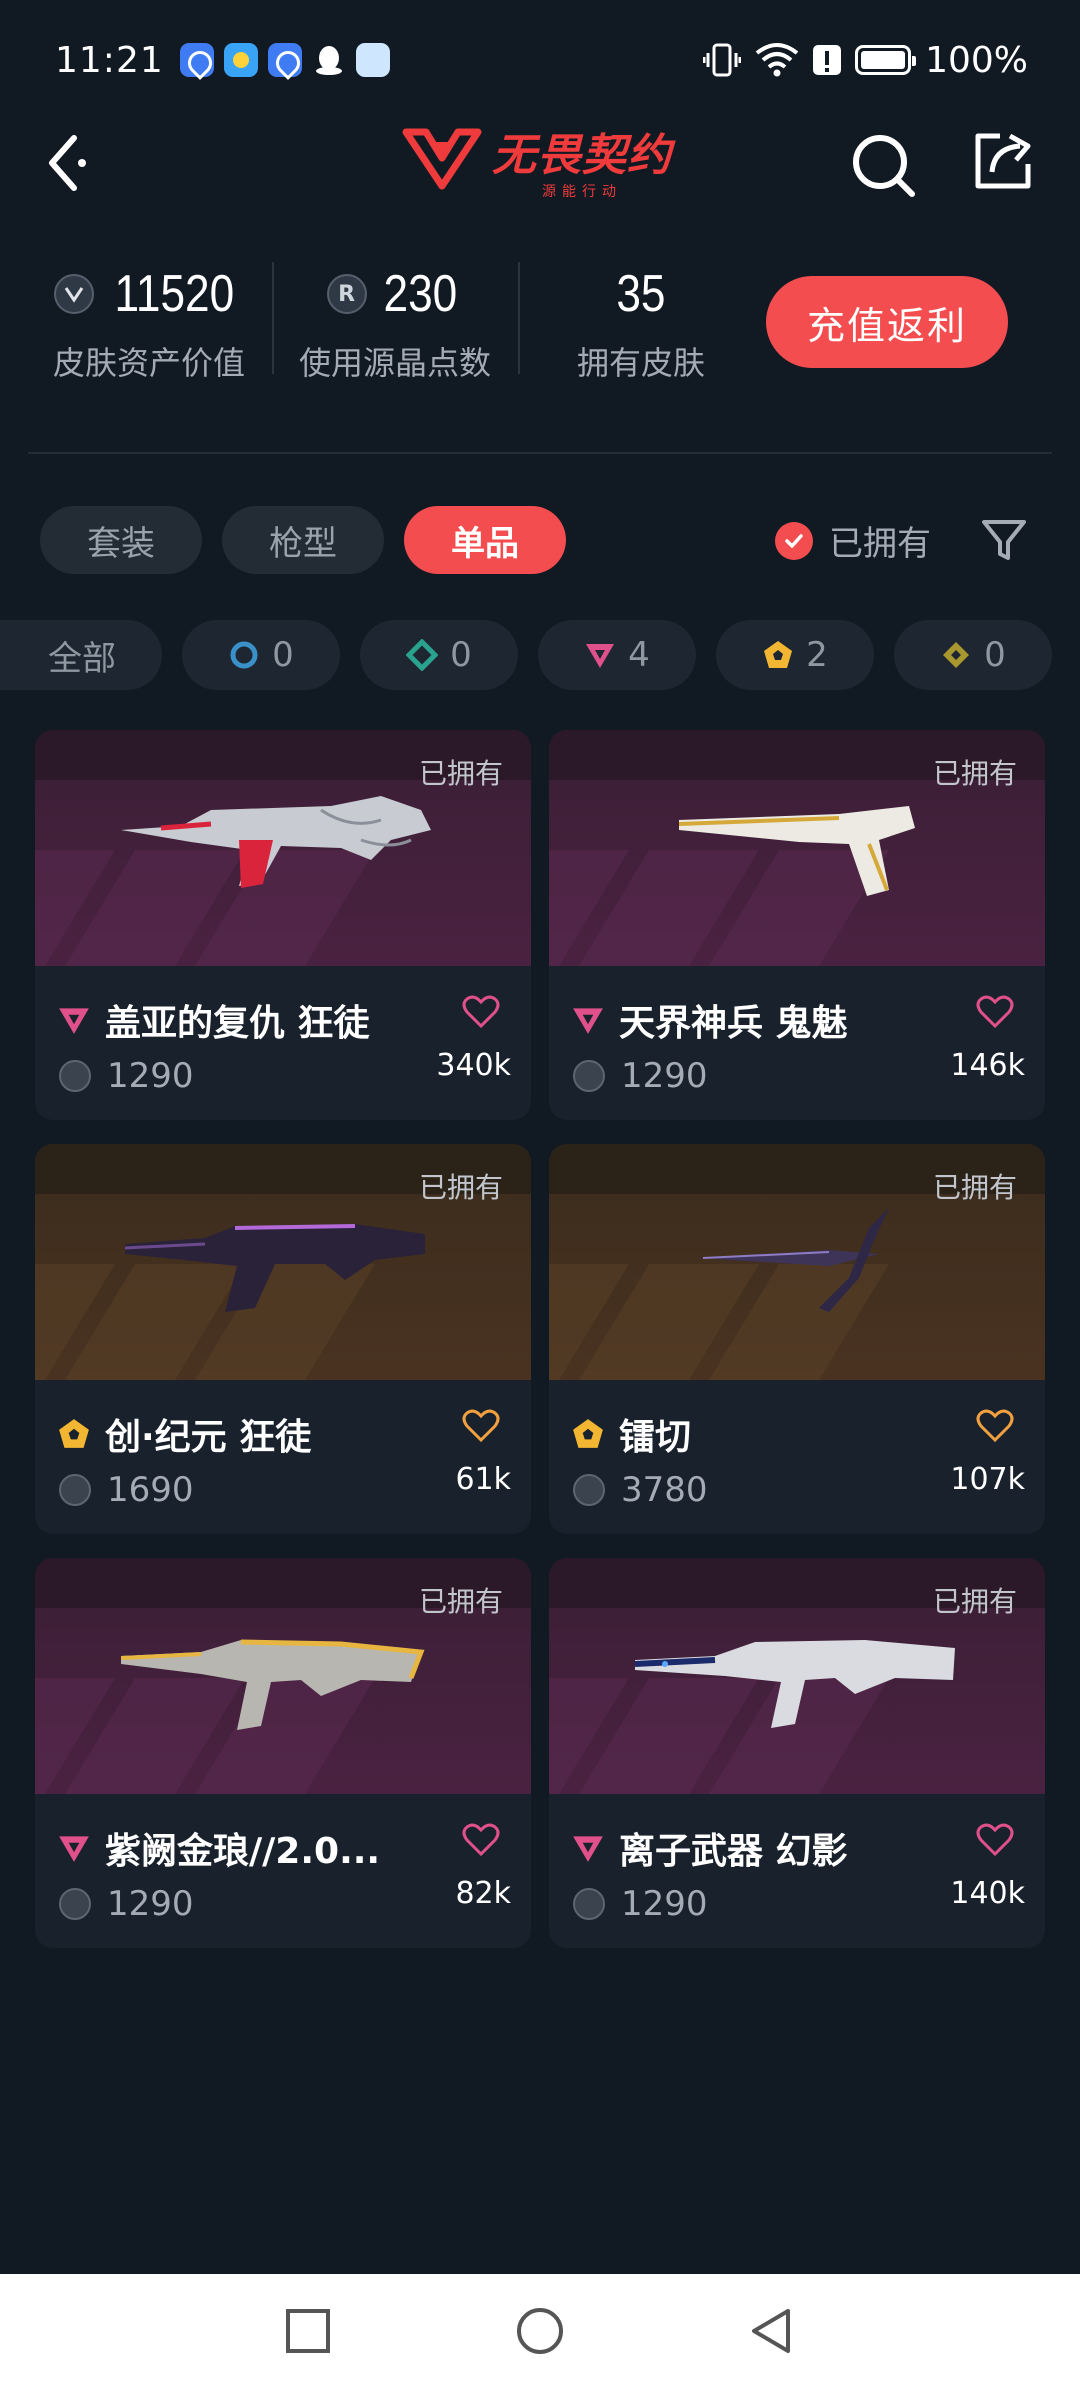 The image size is (1080, 2388). What do you see at coordinates (483, 1893) in the screenshot?
I see `like-count: 82k` at bounding box center [483, 1893].